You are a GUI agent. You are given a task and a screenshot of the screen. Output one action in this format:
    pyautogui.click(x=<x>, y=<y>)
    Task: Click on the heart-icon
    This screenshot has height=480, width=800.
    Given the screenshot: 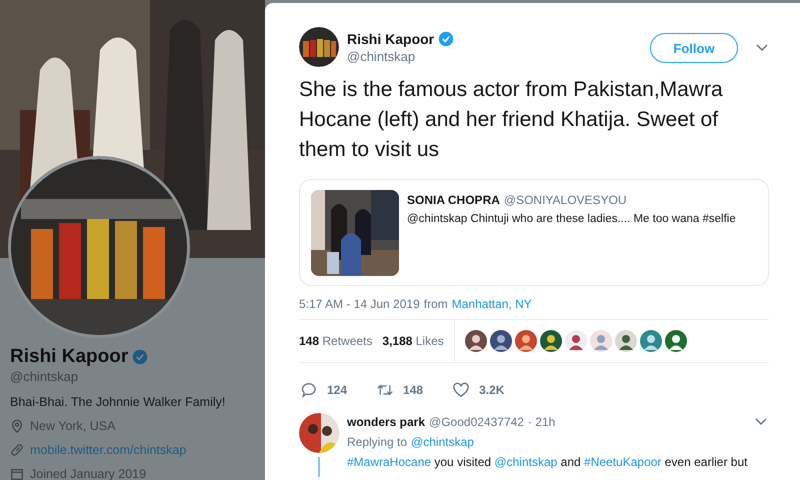 What is the action you would take?
    pyautogui.click(x=461, y=390)
    